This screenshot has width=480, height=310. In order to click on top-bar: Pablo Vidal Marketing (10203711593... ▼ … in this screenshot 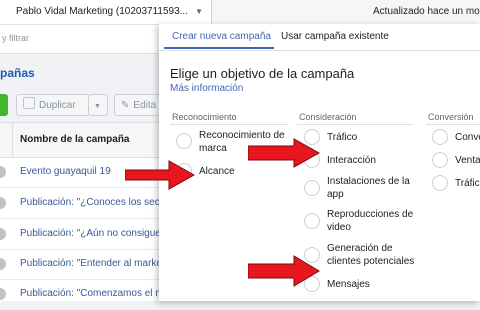, I will do `click(240, 12)`.